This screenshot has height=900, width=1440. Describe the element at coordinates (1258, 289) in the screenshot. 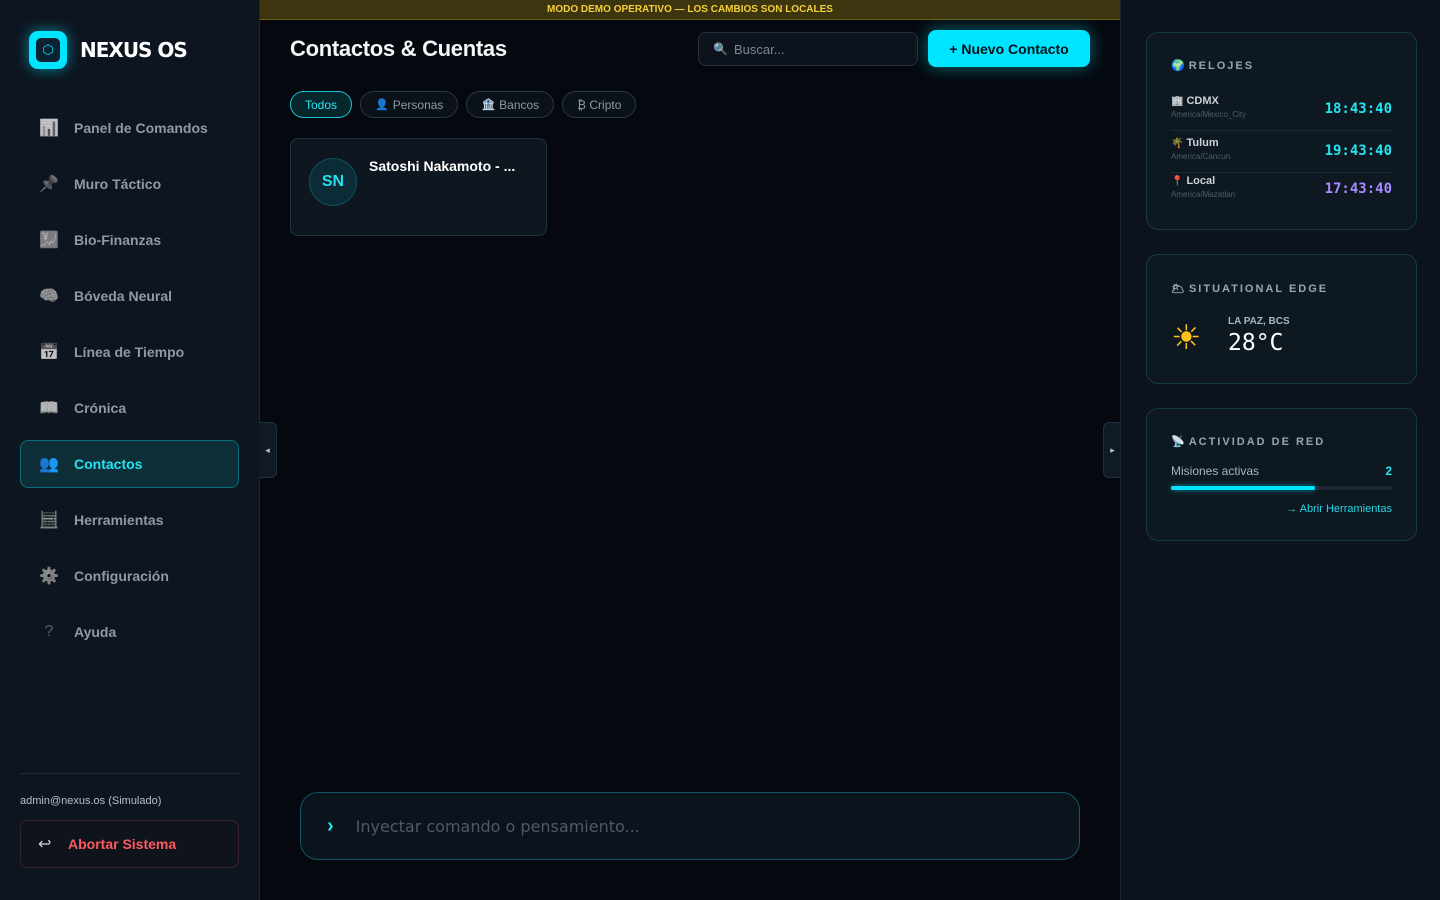

I see `weather-title-text: SITUATIONAL EDGE` at that location.